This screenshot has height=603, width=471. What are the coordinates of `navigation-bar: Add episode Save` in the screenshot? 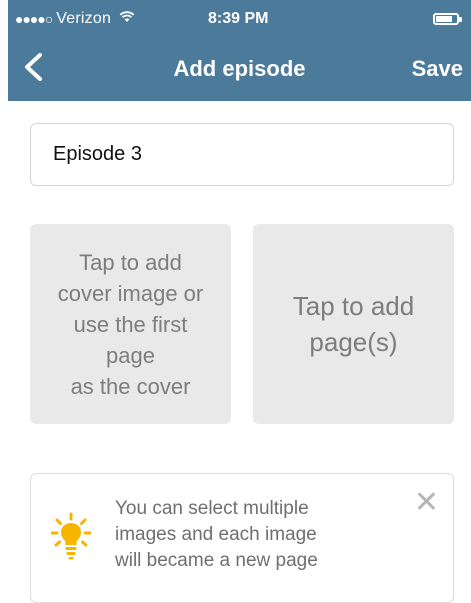 It's located at (239, 70).